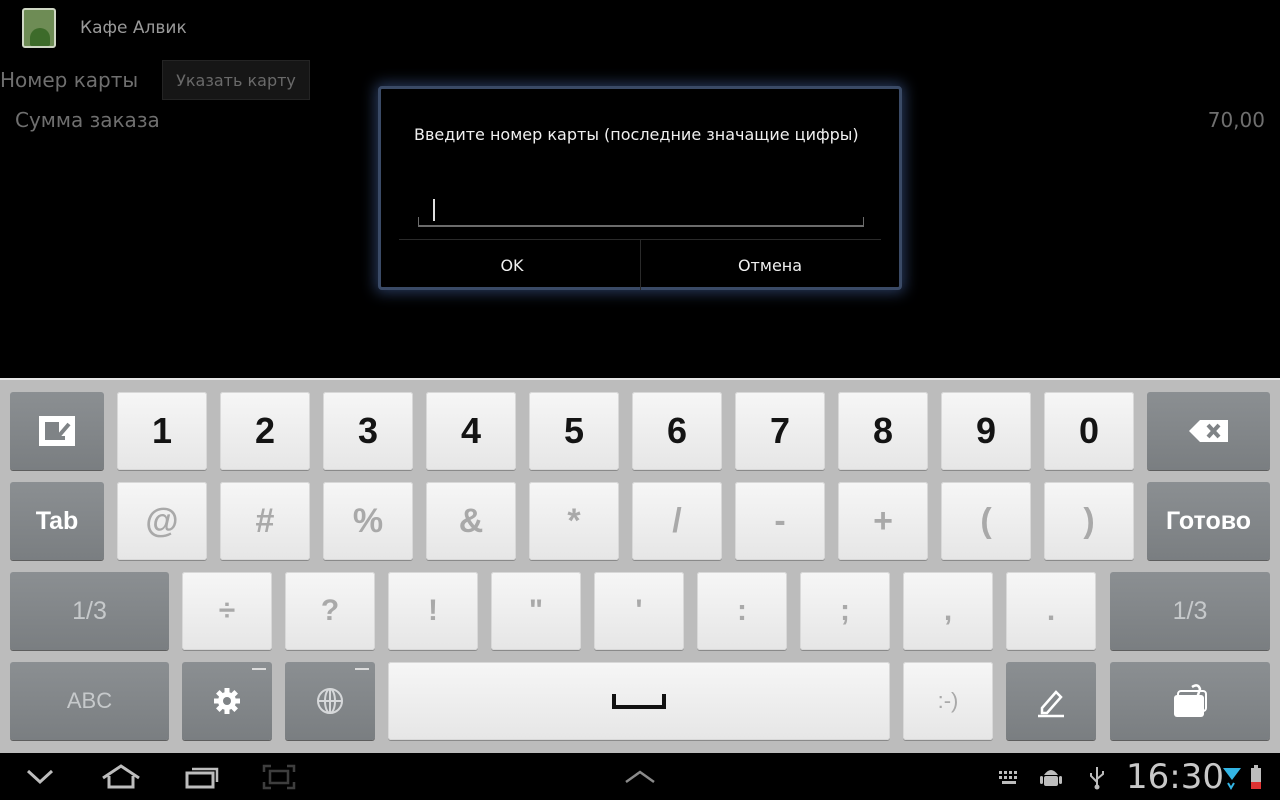 The image size is (1280, 800). I want to click on key-minus: -, so click(780, 521).